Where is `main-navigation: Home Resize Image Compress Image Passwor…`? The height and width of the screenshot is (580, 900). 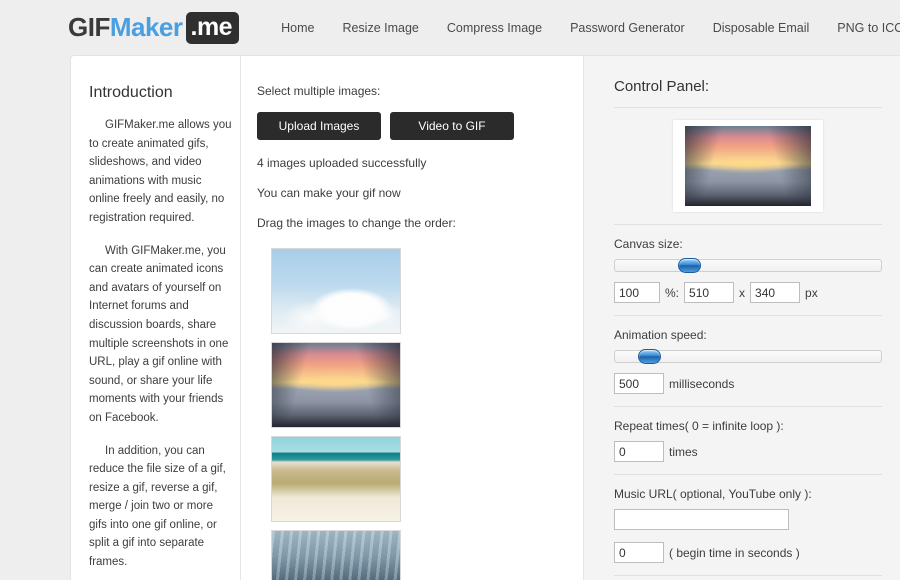 main-navigation: Home Resize Image Compress Image Passwor… is located at coordinates (583, 28).